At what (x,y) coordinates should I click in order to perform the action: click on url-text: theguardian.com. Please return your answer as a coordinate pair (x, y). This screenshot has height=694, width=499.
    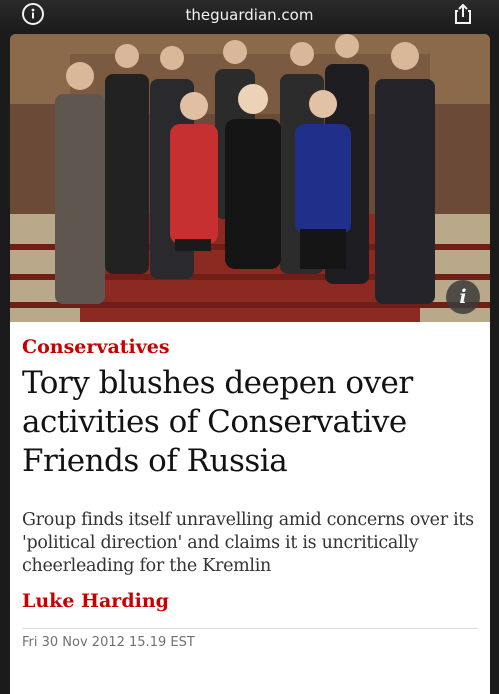
    Looking at the image, I should click on (250, 15).